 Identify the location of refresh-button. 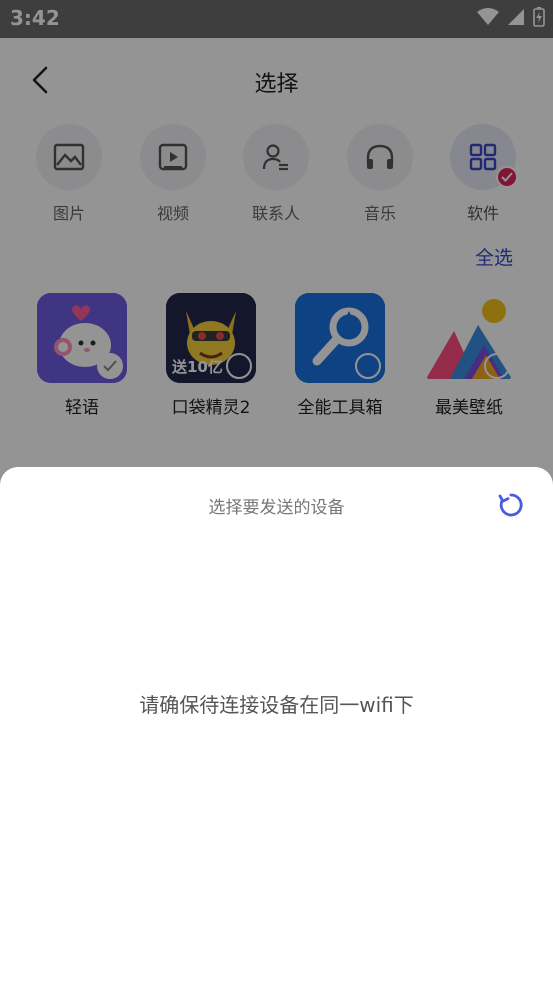
(511, 505).